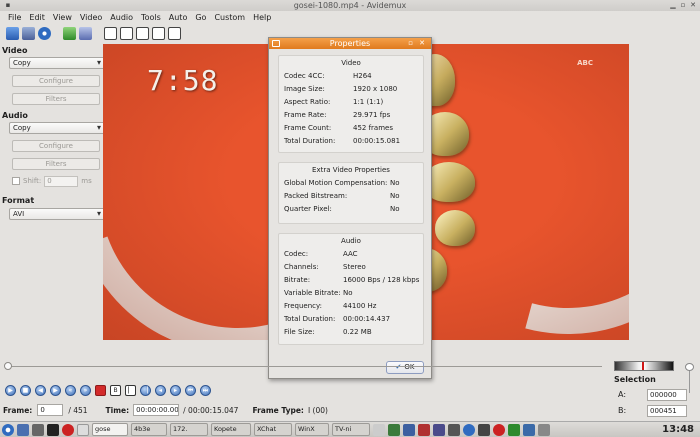 The width and height of the screenshot is (700, 437). I want to click on separate-preview-icon, so click(174, 33).